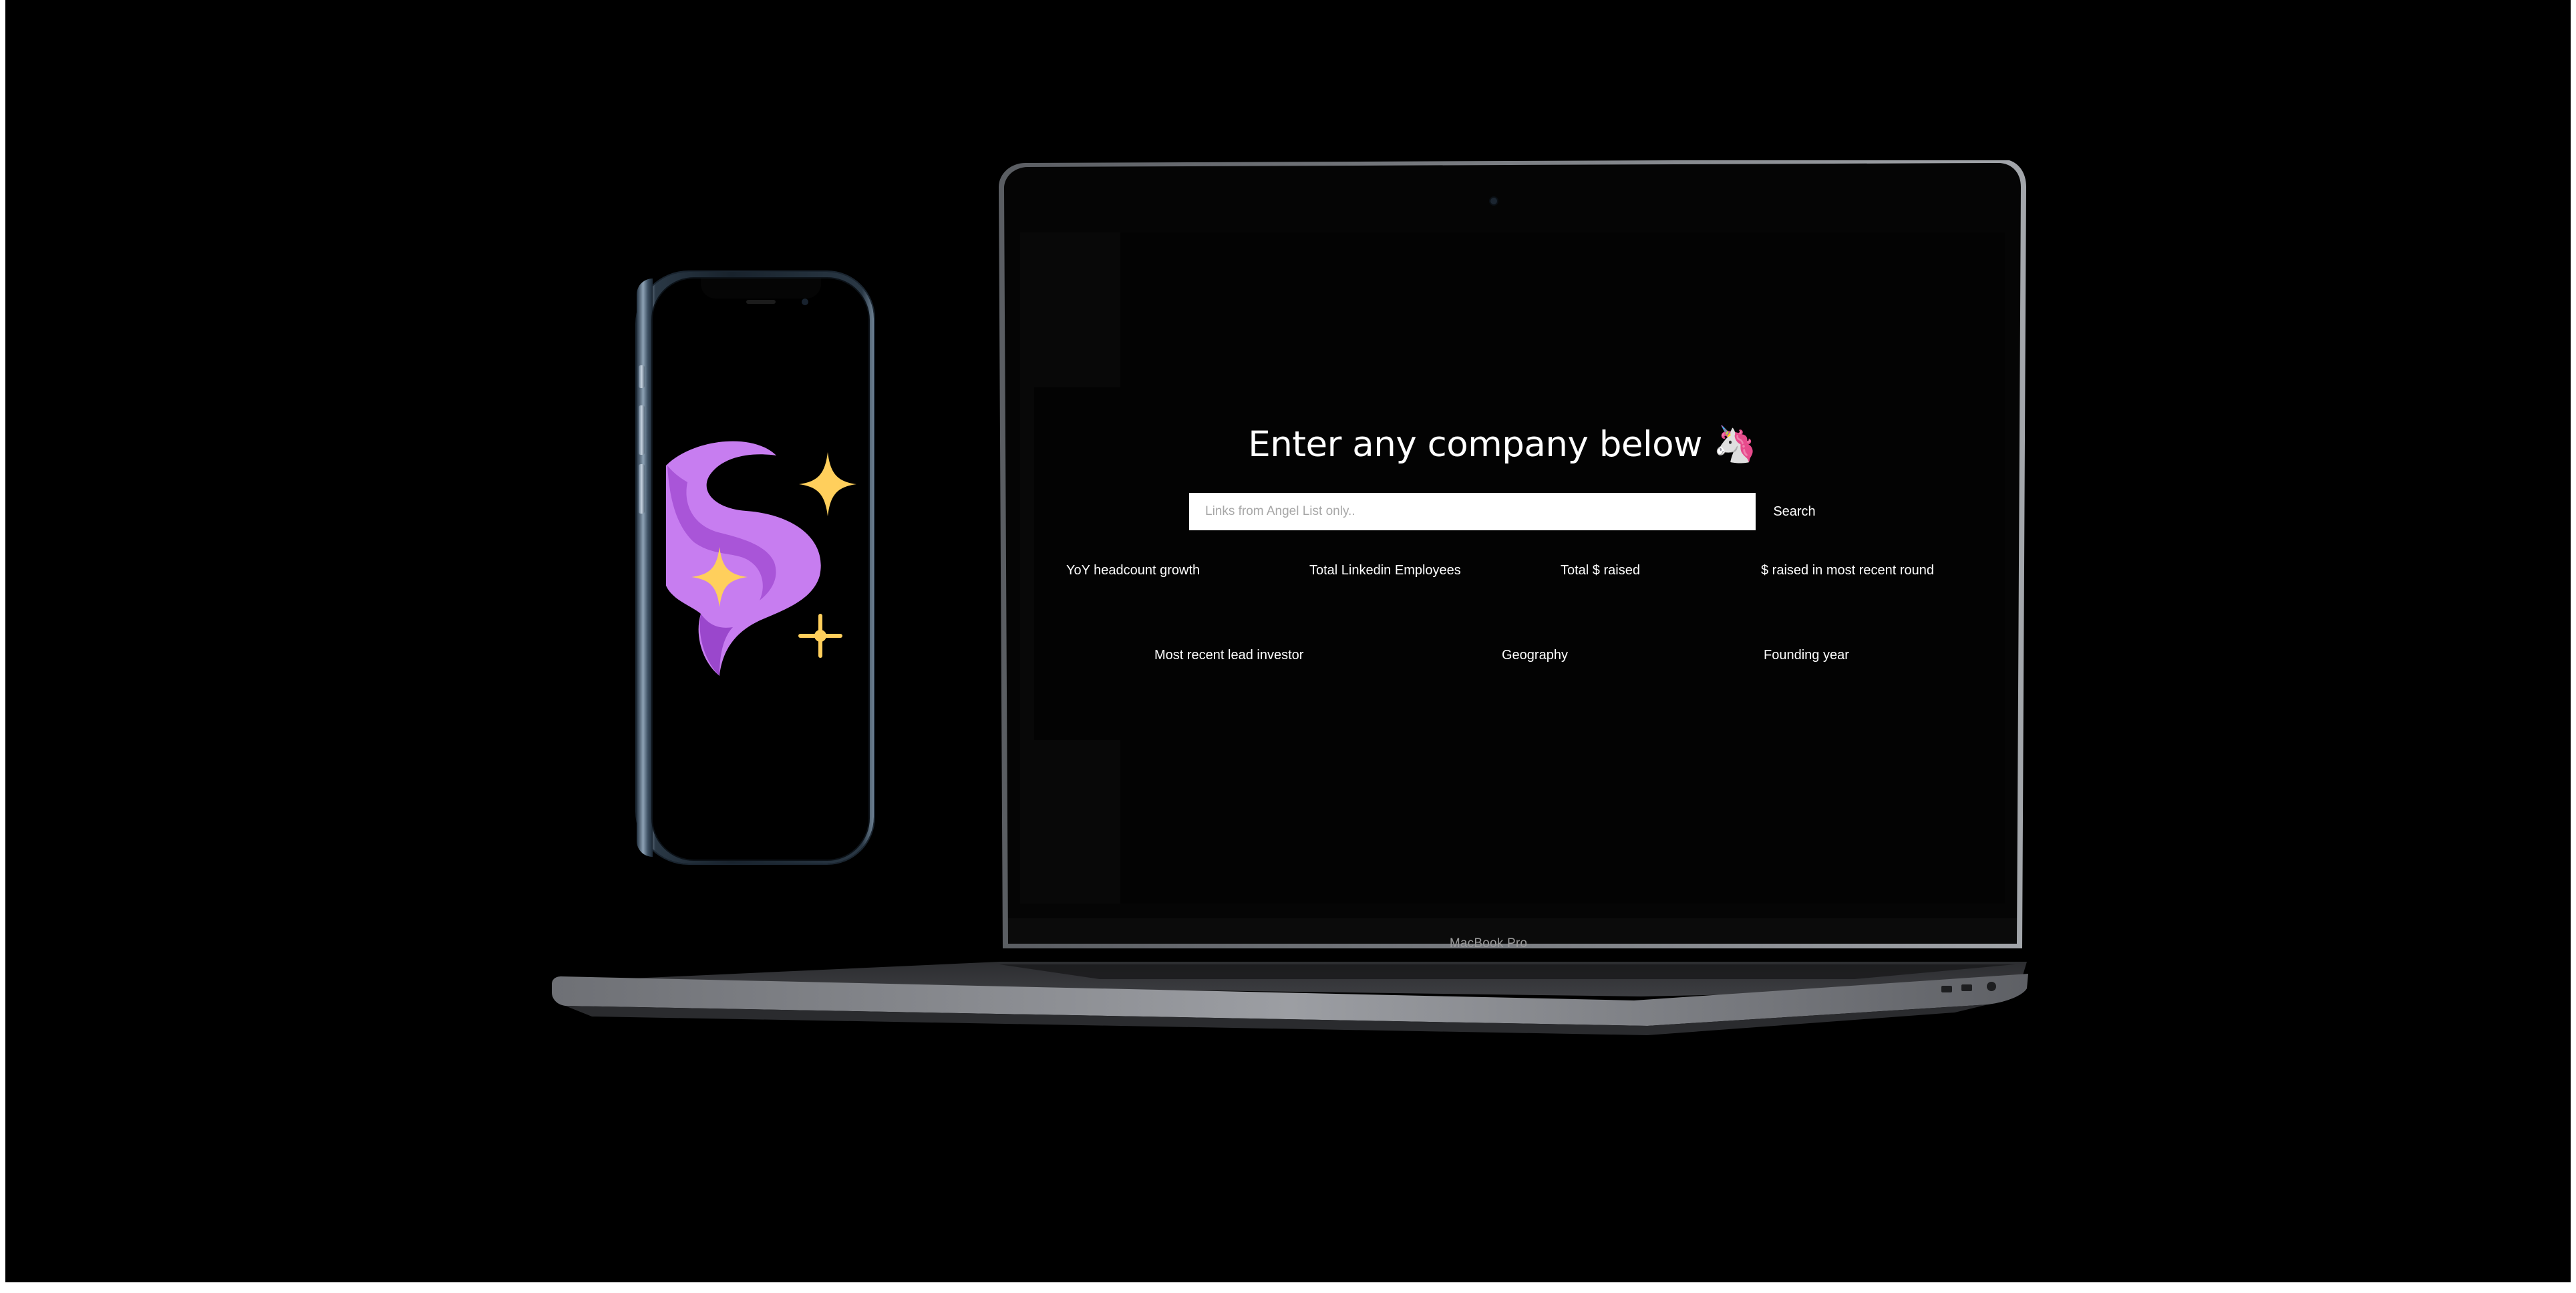 The width and height of the screenshot is (2576, 1293). Describe the element at coordinates (1229, 656) in the screenshot. I see `metric-most-recent-lead-investor: Most recent lead investor` at that location.